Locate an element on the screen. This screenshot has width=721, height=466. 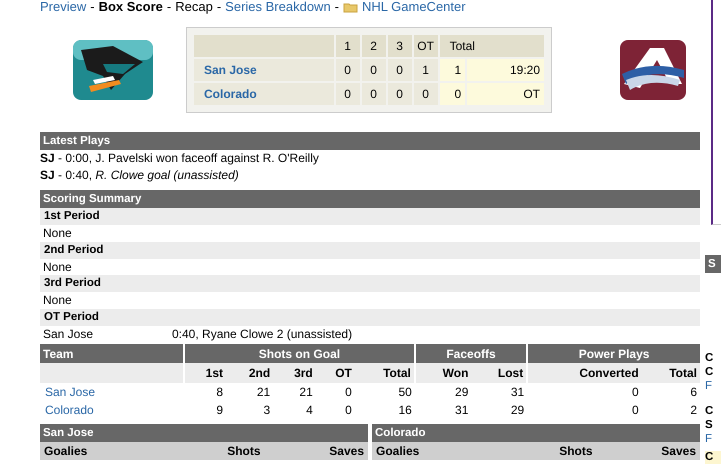
column-header: 2 is located at coordinates (374, 46).